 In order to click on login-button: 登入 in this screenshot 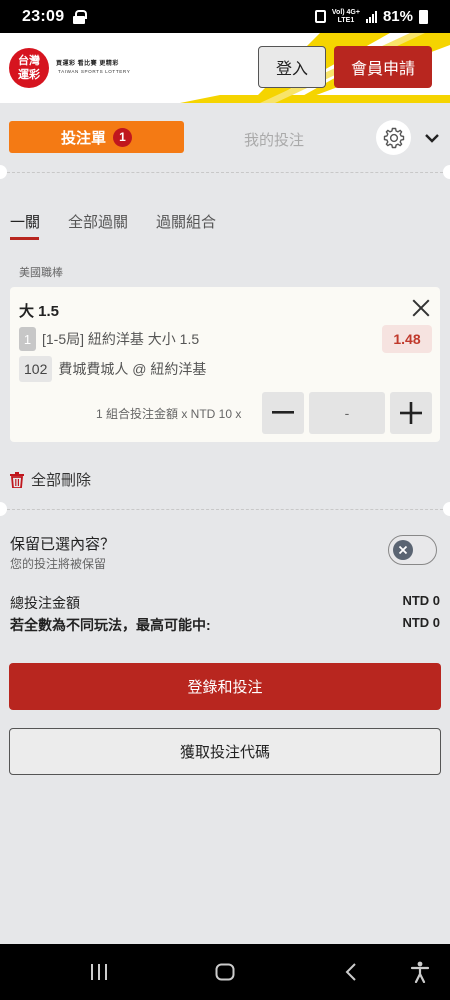, I will do `click(292, 67)`.